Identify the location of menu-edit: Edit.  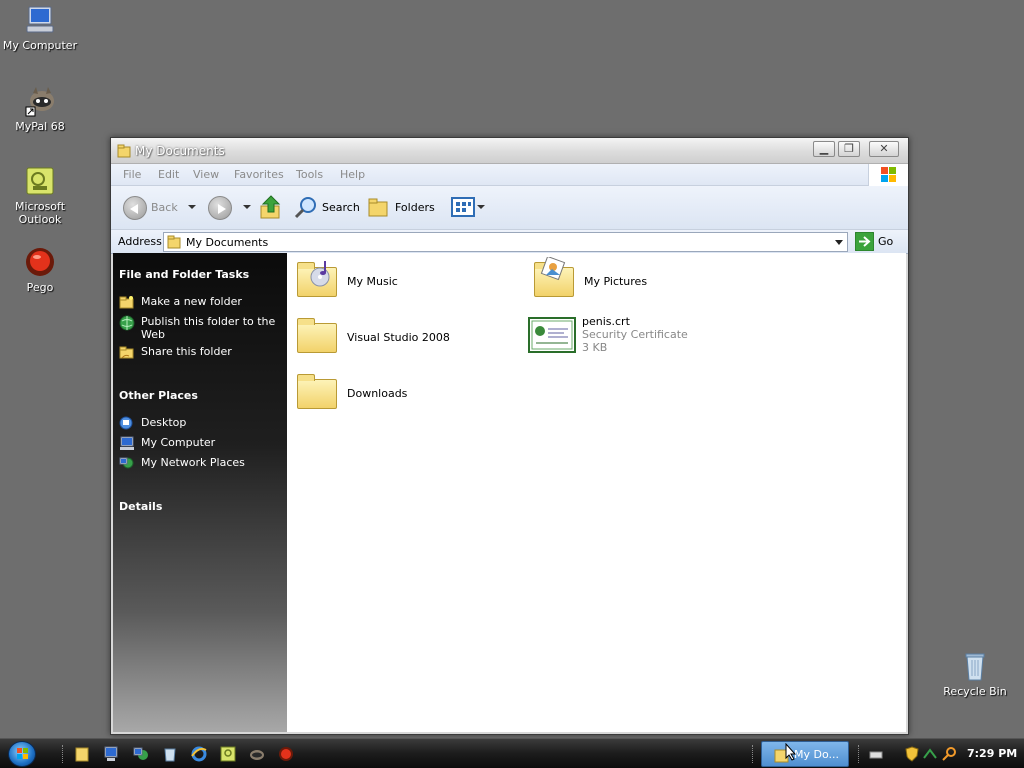
(168, 174).